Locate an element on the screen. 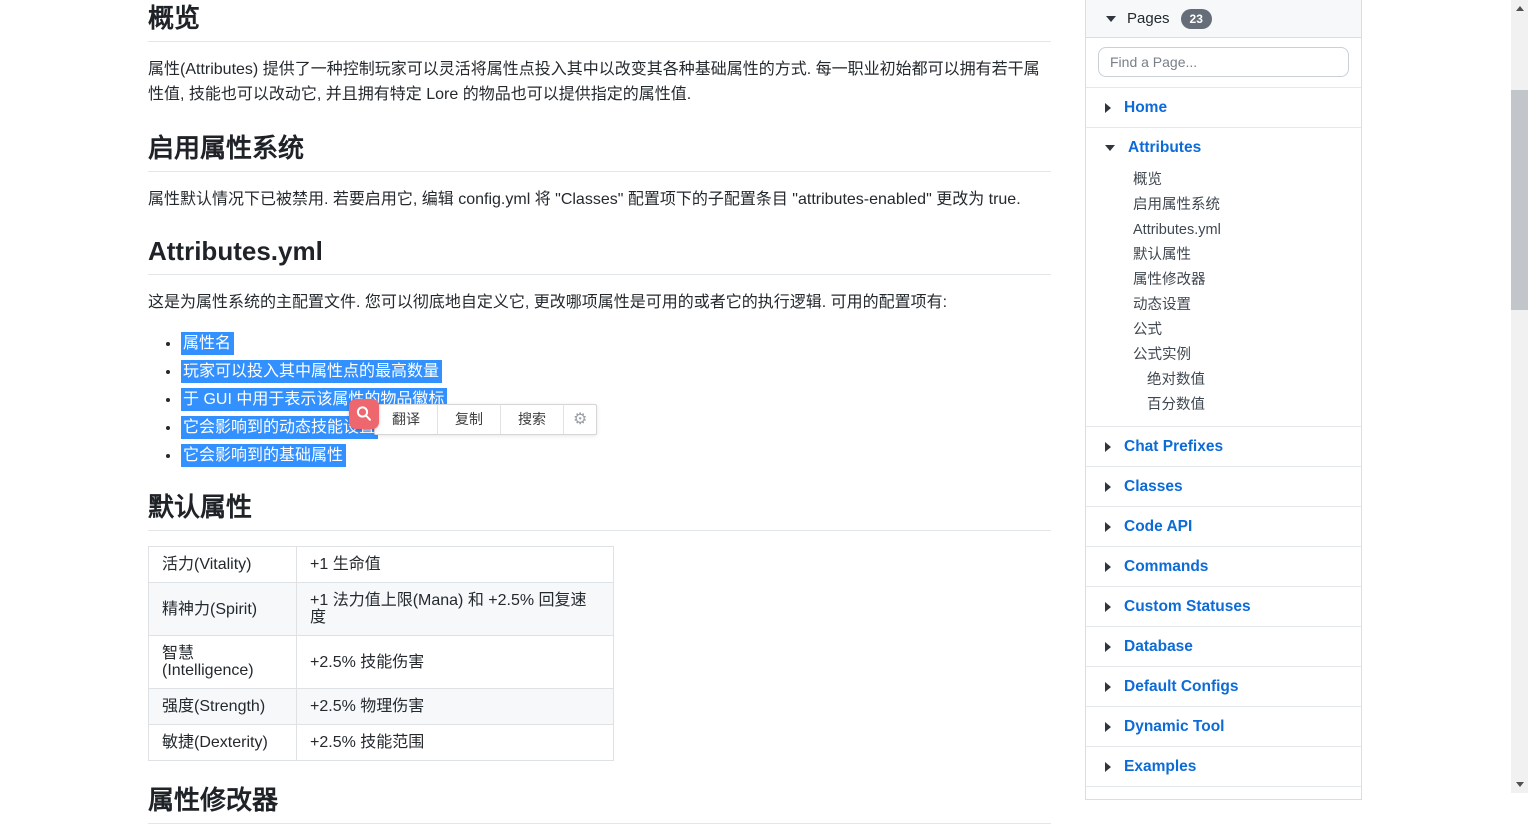 This screenshot has height=824, width=1528. pages-title: Pages is located at coordinates (1148, 18).